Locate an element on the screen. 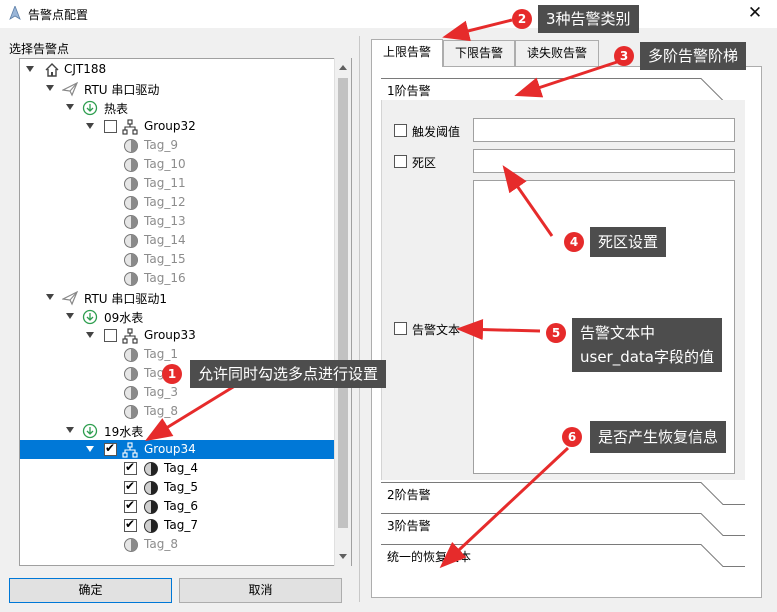 This screenshot has height=612, width=777. annotation-badge-6: 6 is located at coordinates (572, 437).